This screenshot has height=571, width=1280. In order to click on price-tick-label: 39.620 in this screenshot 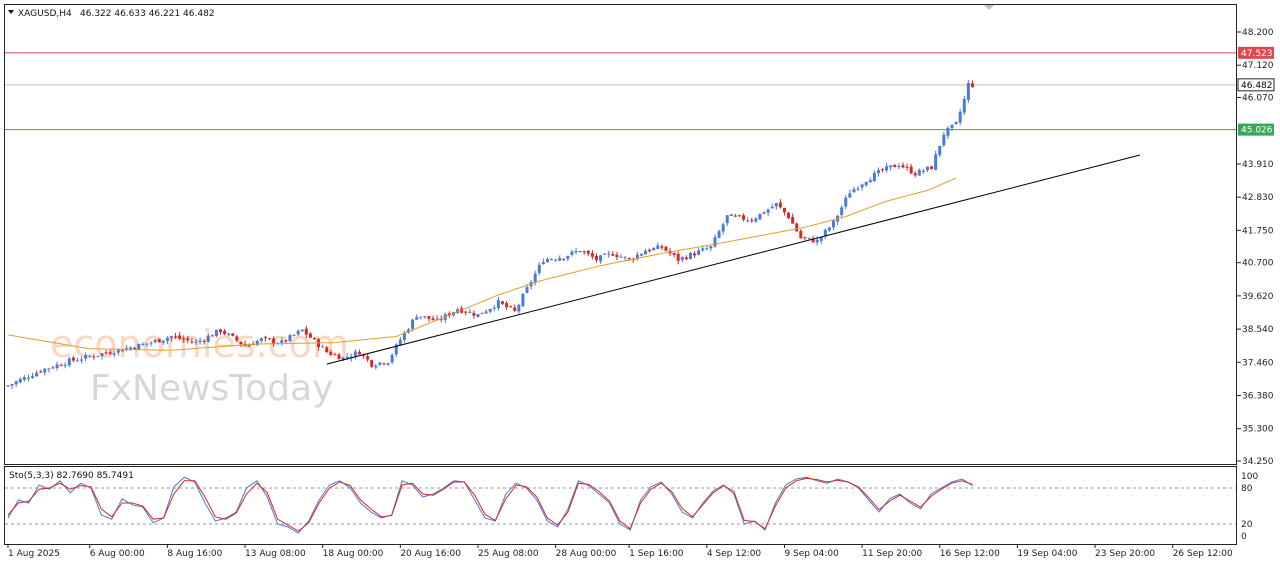, I will do `click(1258, 297)`.